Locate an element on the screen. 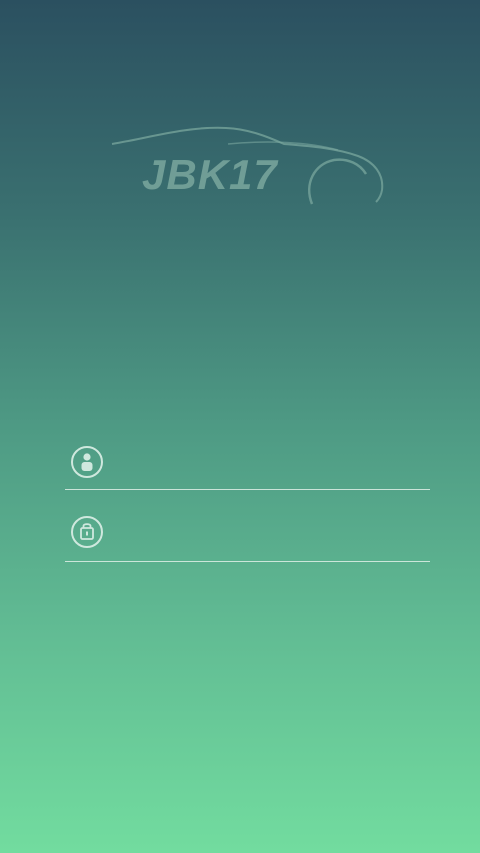 The image size is (480, 853). app-logo: JBK17 is located at coordinates (248, 168).